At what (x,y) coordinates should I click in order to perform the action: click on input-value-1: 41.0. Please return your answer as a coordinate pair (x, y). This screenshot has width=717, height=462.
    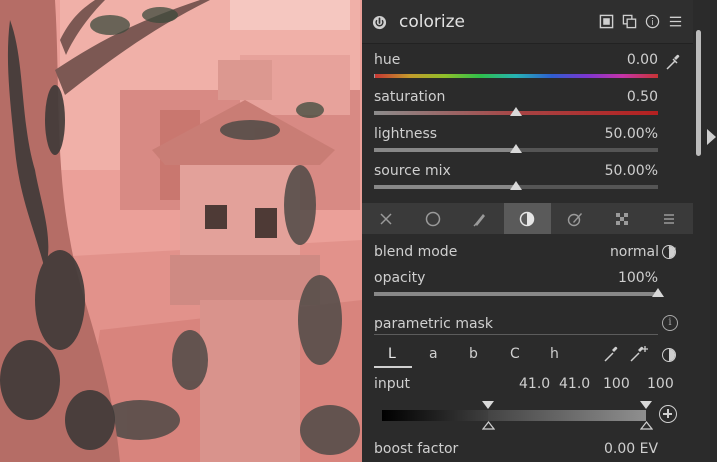
    Looking at the image, I should click on (535, 384).